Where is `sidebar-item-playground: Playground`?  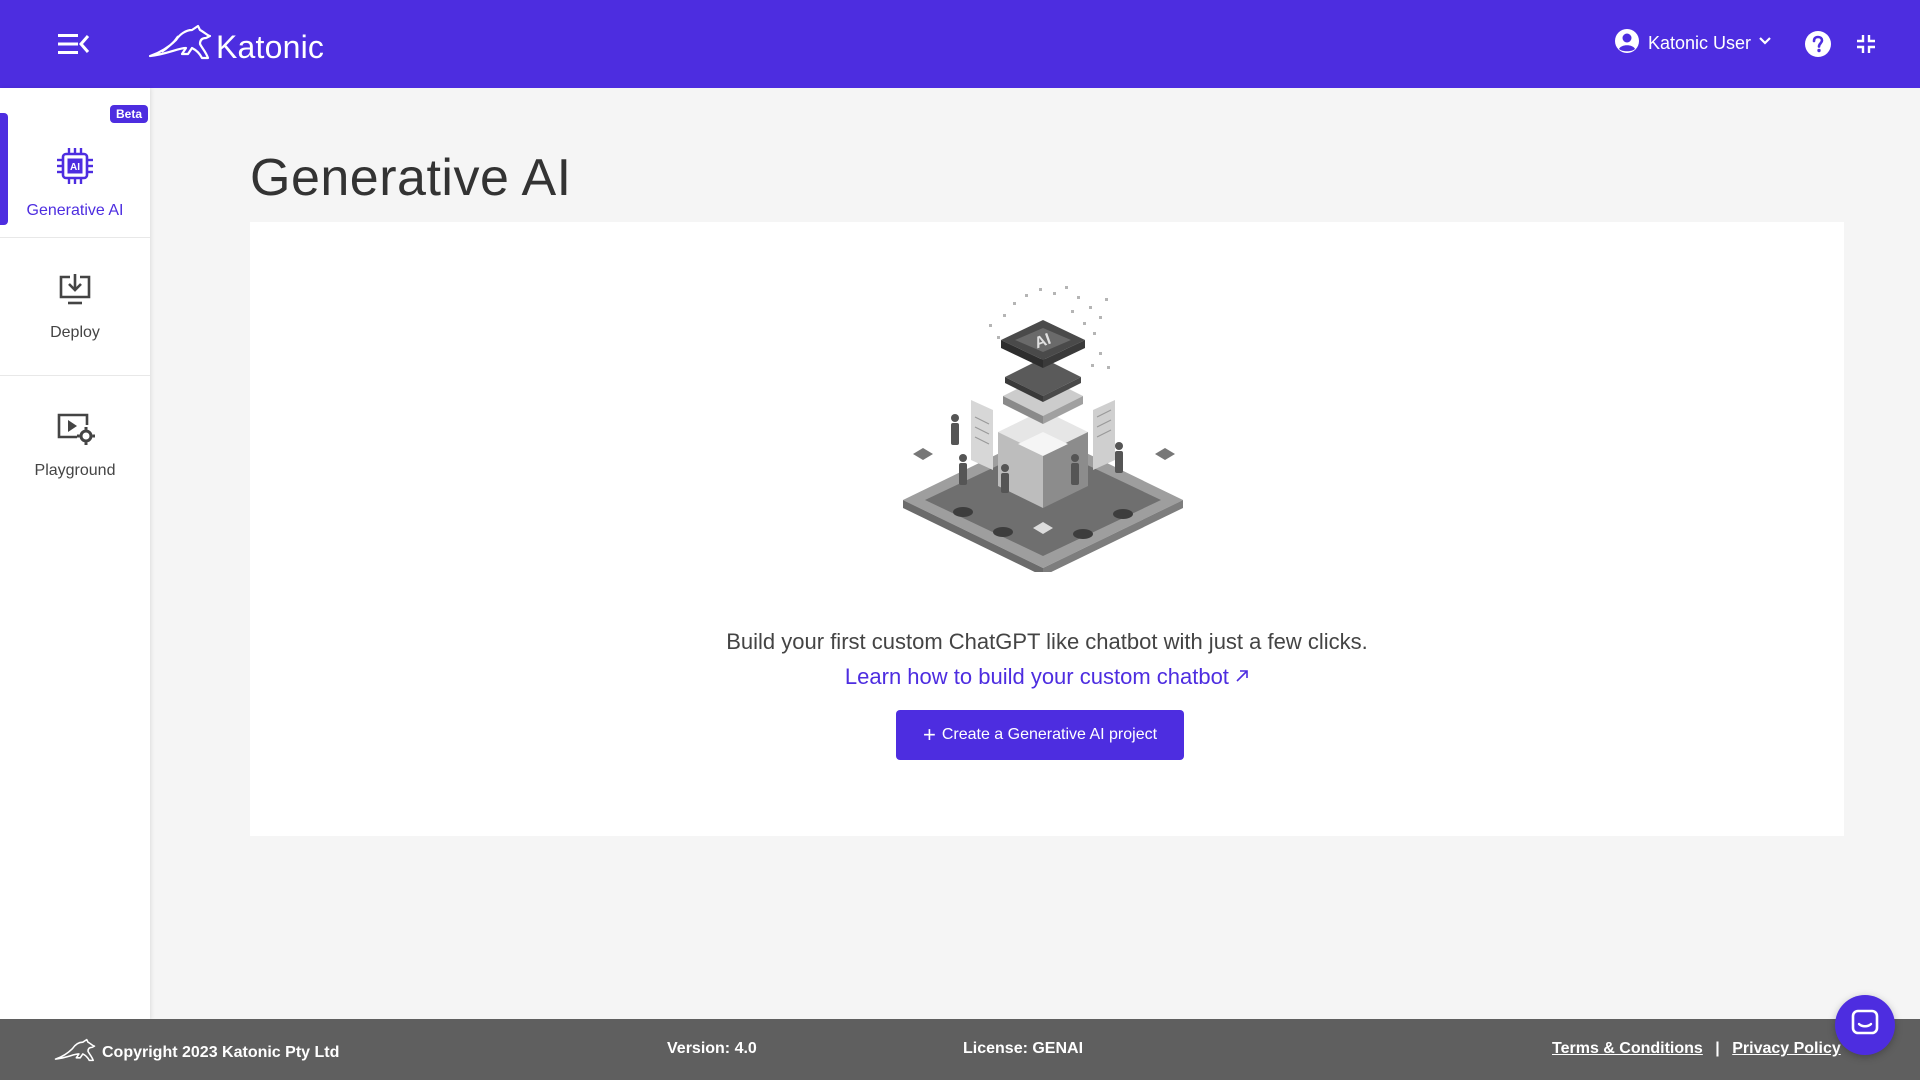 sidebar-item-playground: Playground is located at coordinates (75, 445).